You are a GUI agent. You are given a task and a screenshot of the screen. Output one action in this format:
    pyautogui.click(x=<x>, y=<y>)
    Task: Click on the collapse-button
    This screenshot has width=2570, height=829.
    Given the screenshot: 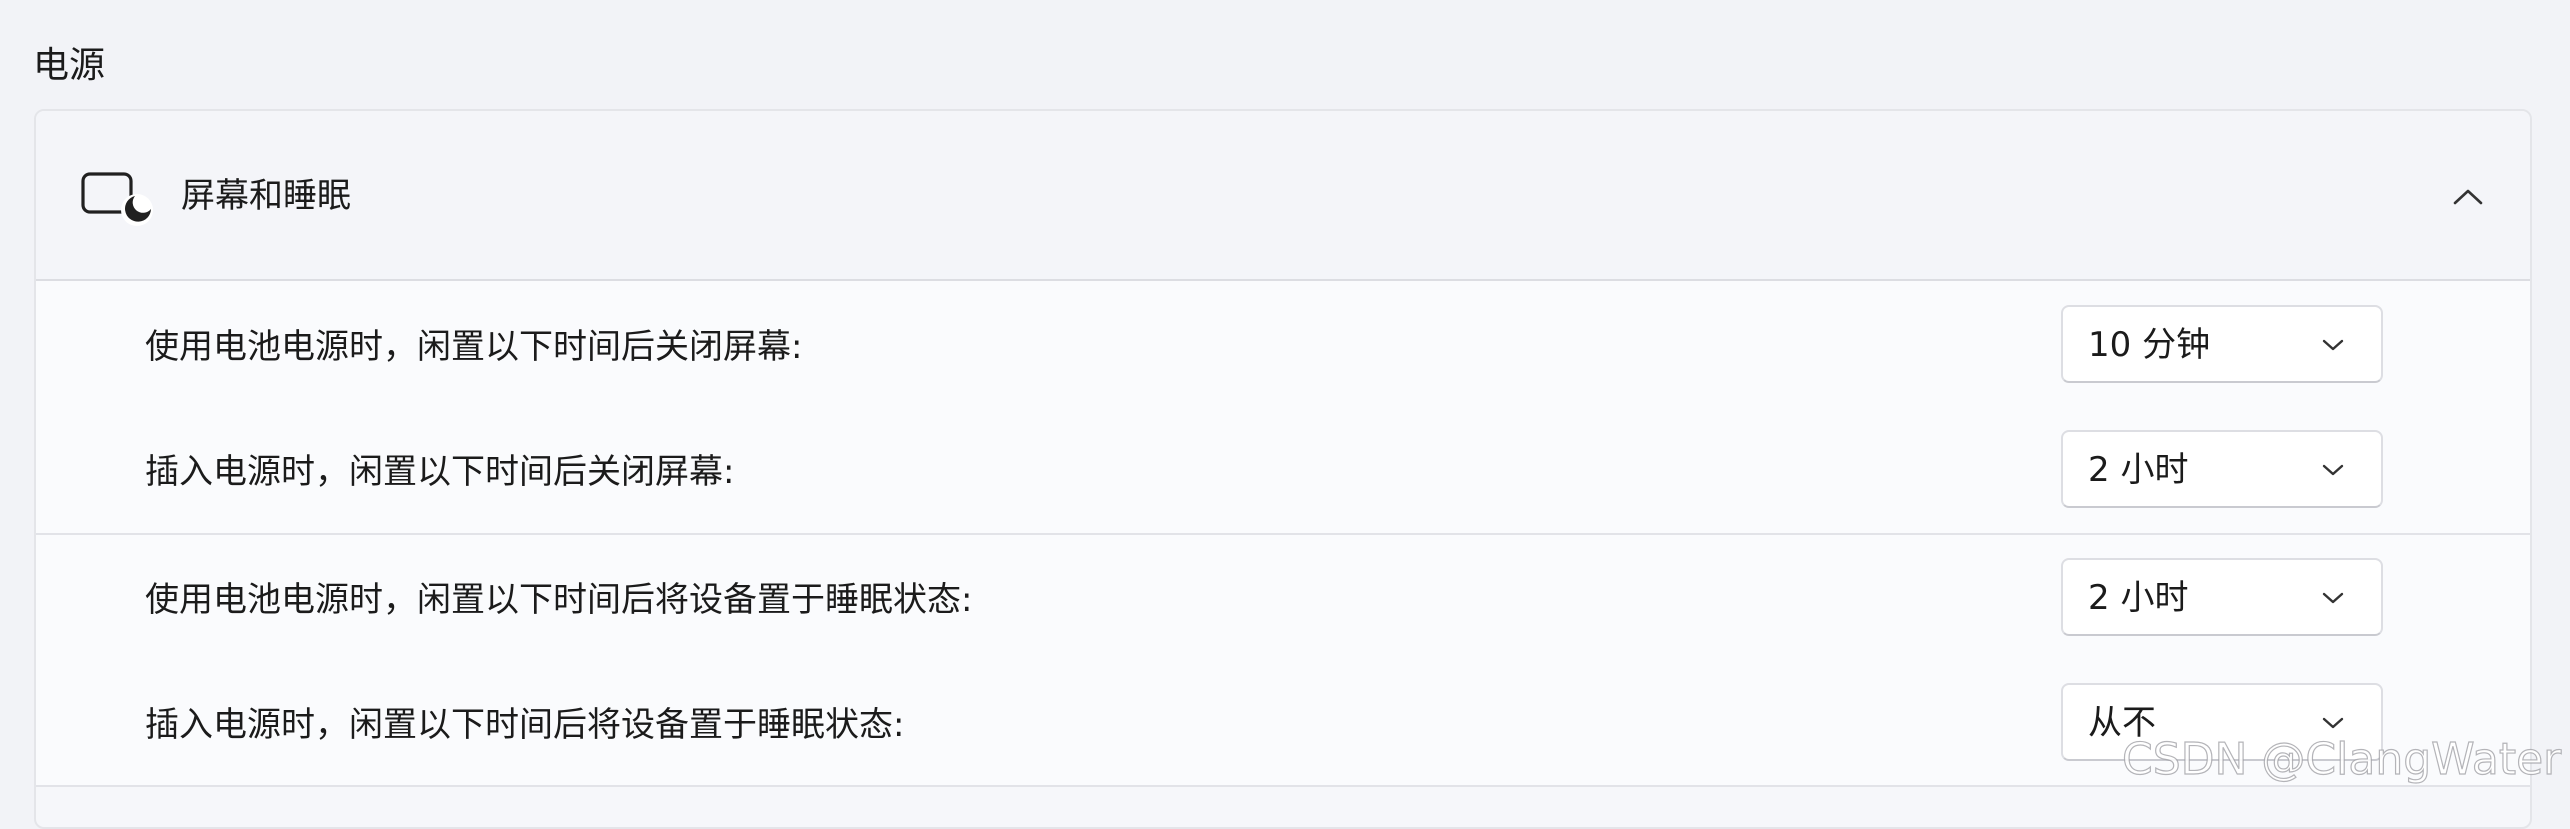 What is the action you would take?
    pyautogui.click(x=2468, y=197)
    